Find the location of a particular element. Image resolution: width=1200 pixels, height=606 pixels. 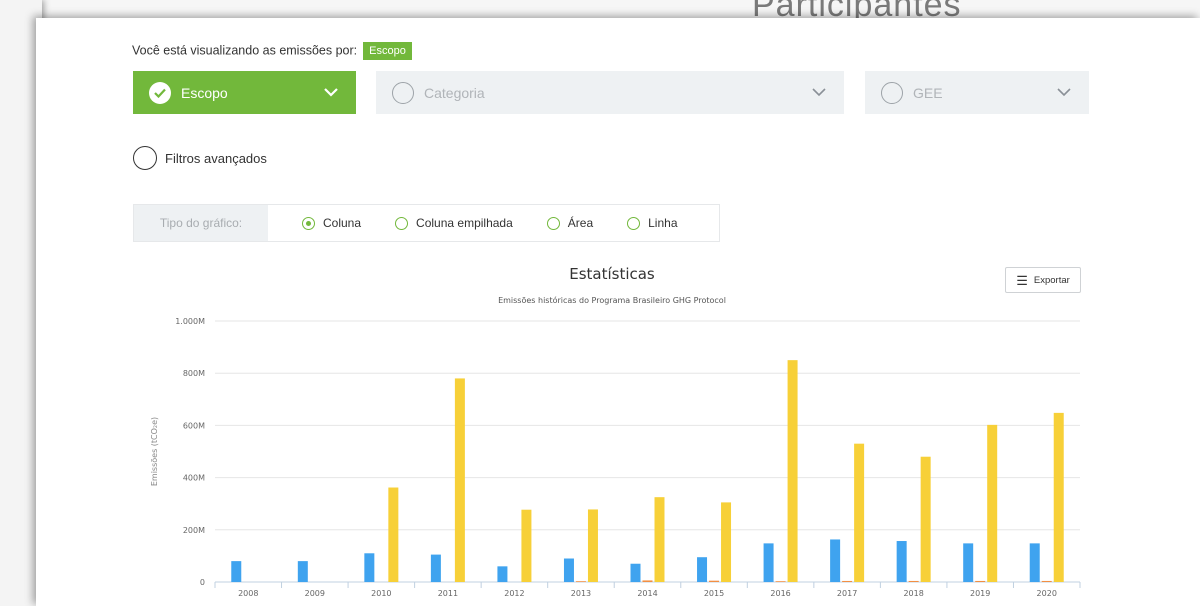

x-tick-label: 2015 is located at coordinates (714, 593).